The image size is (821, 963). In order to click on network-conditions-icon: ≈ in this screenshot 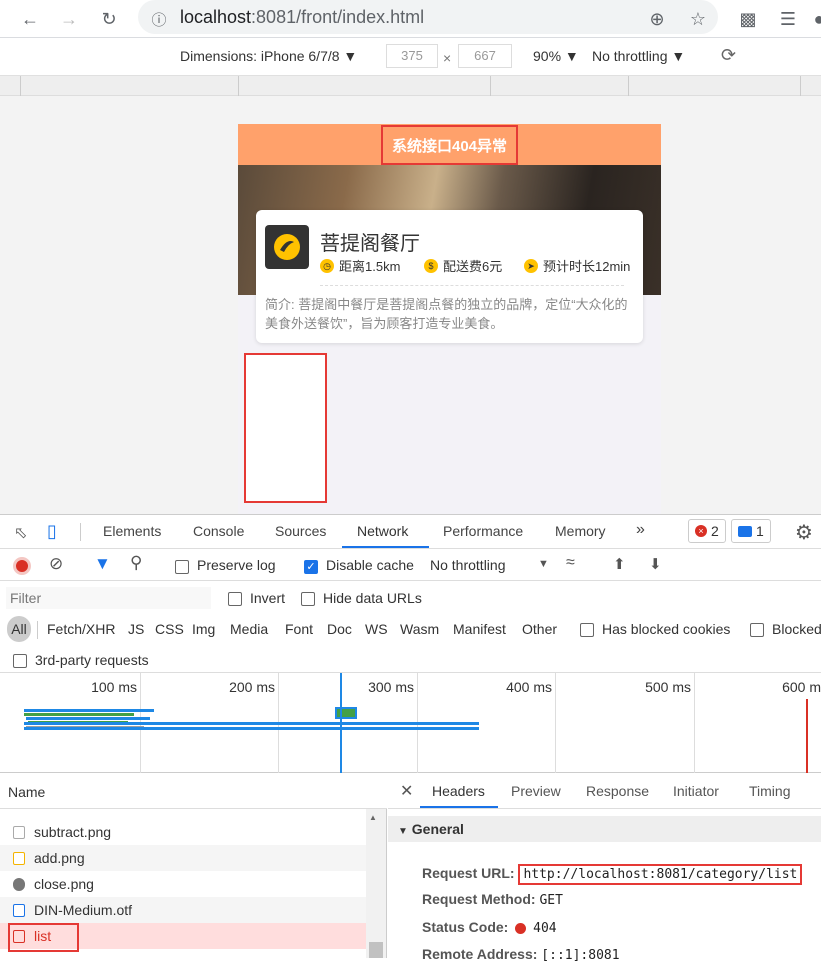, I will do `click(570, 563)`.